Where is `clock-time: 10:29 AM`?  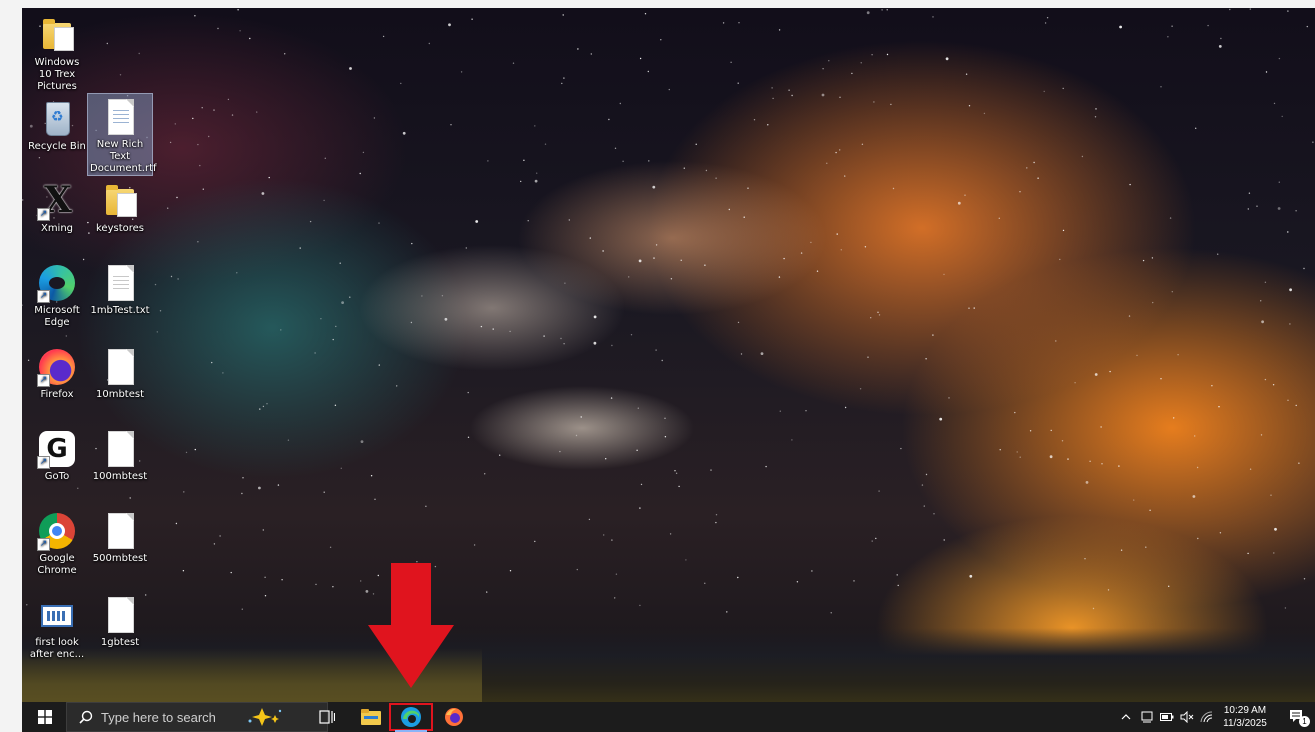
clock-time: 10:29 AM is located at coordinates (1245, 710).